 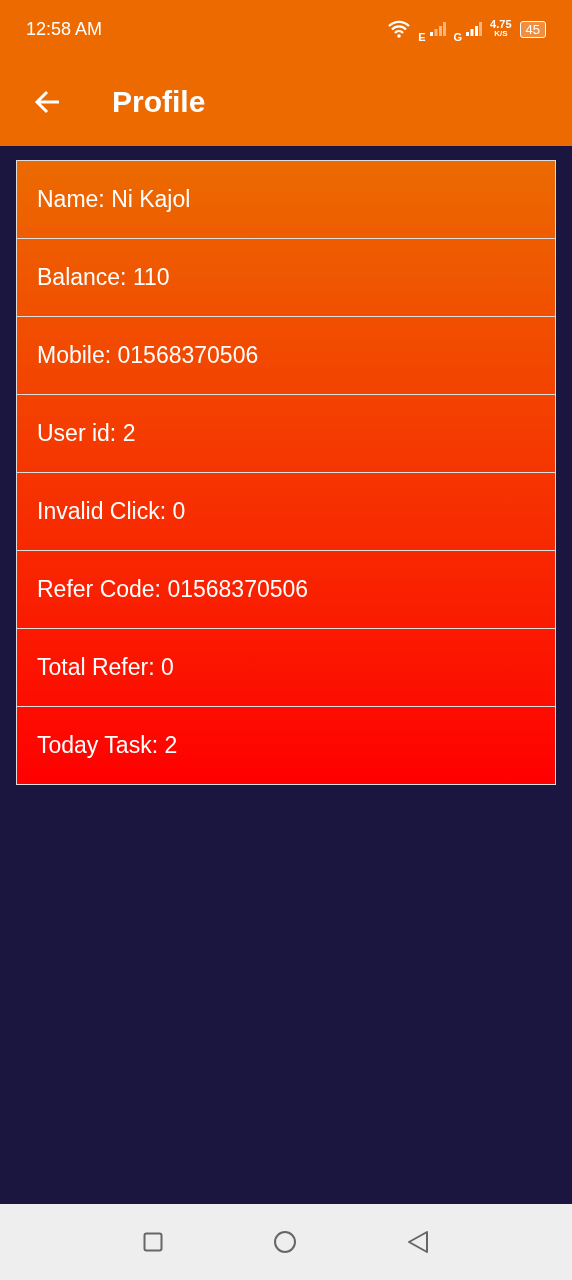 What do you see at coordinates (111, 511) in the screenshot?
I see `profile-field: Invalid Click: 0` at bounding box center [111, 511].